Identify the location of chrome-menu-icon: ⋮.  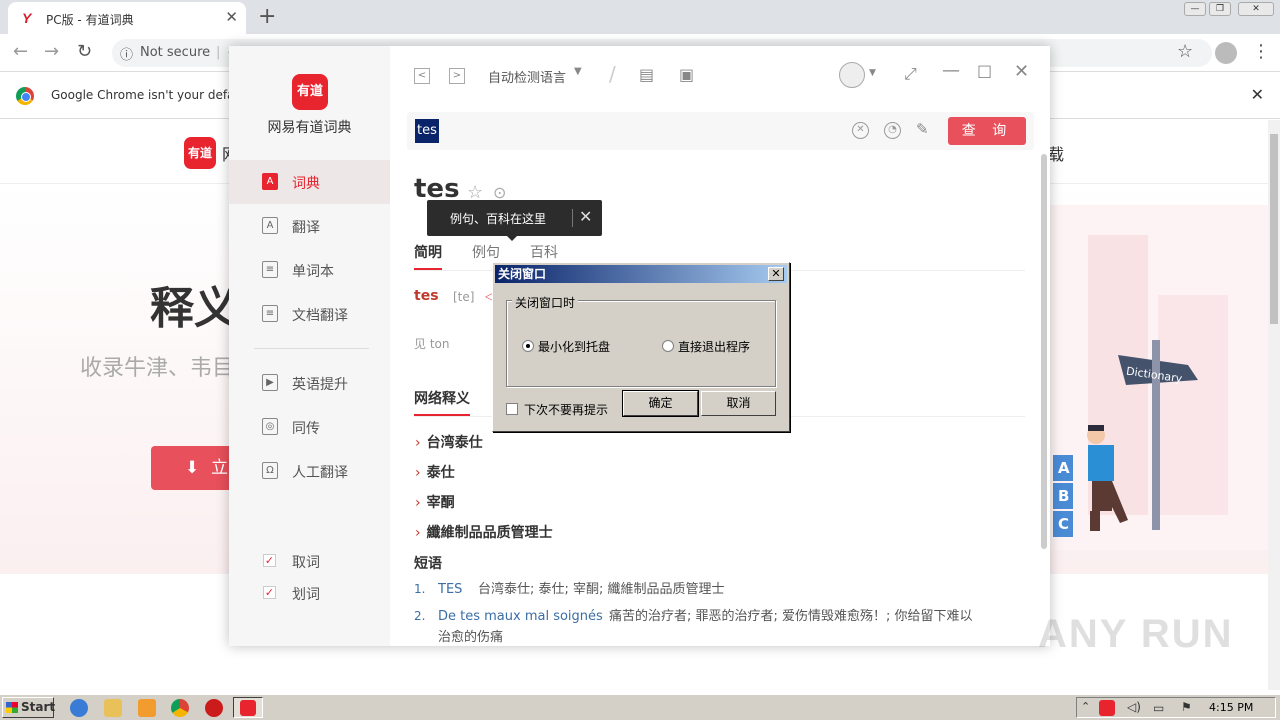
(1261, 51).